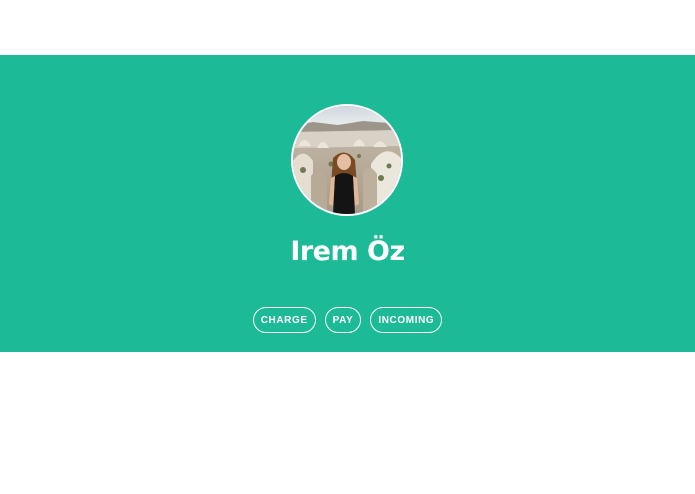 This screenshot has width=695, height=494. What do you see at coordinates (343, 320) in the screenshot?
I see `pay-button: PAY` at bounding box center [343, 320].